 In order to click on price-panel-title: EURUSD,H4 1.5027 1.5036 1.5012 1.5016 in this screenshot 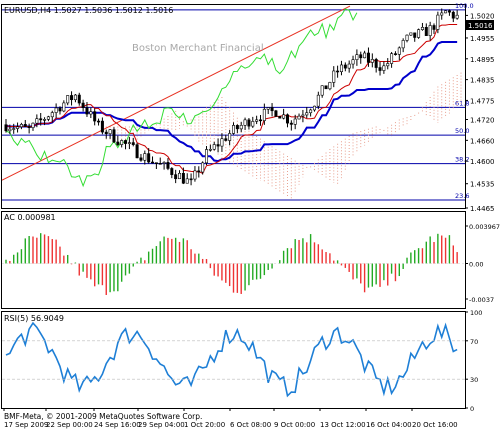, I will do `click(88, 10)`.